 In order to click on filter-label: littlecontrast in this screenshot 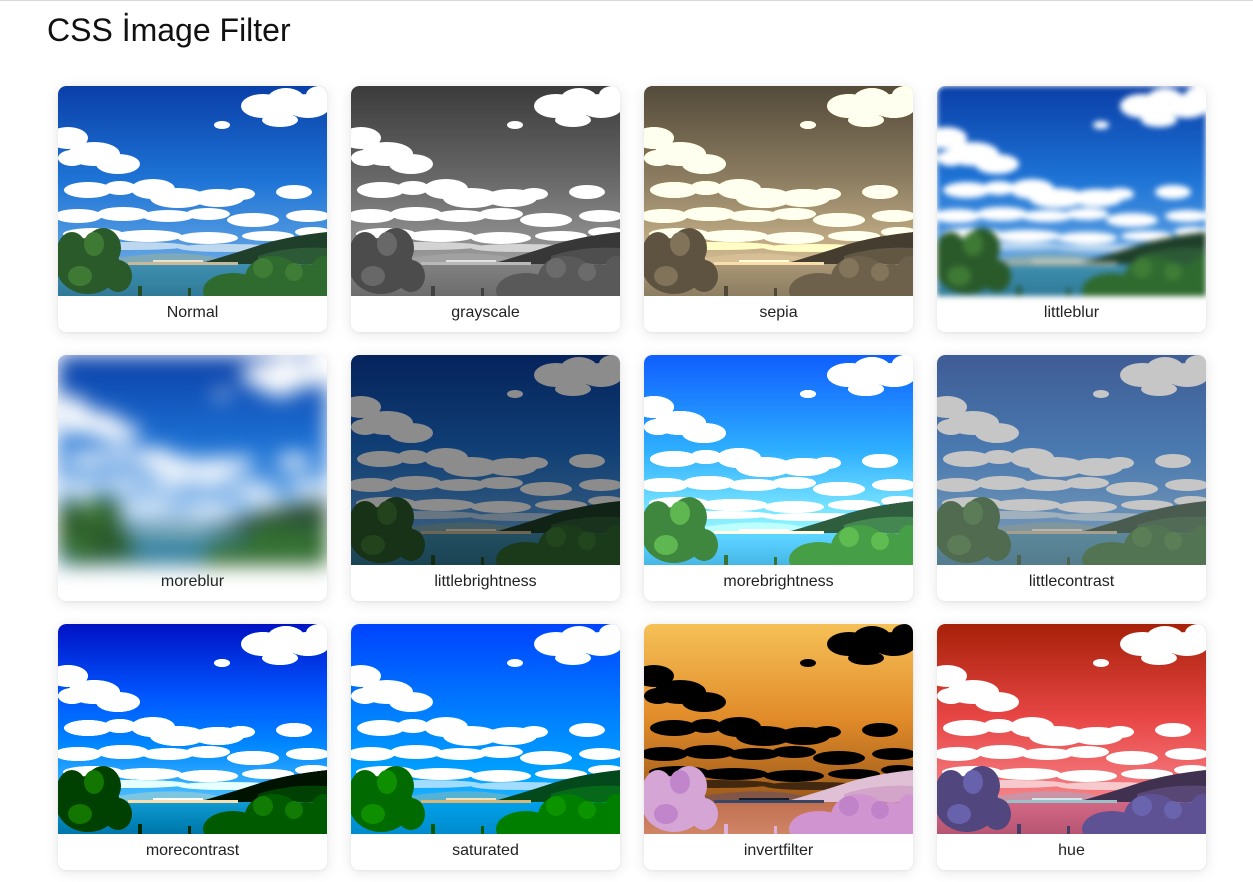, I will do `click(1071, 581)`.